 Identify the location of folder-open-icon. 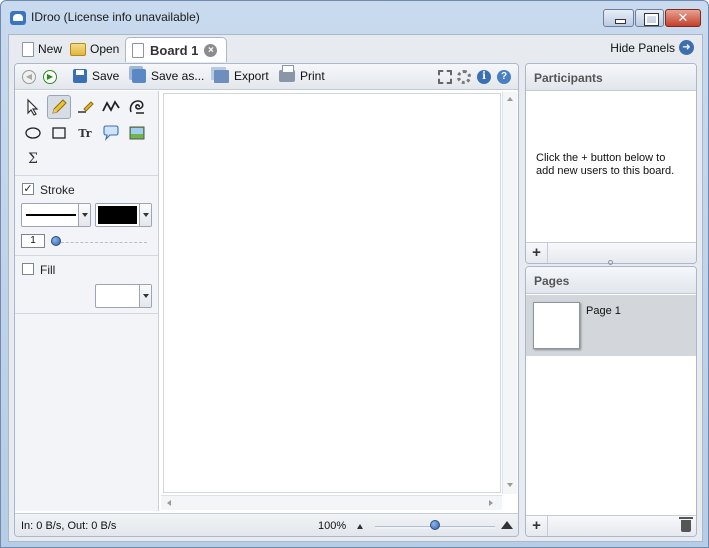
(78, 49).